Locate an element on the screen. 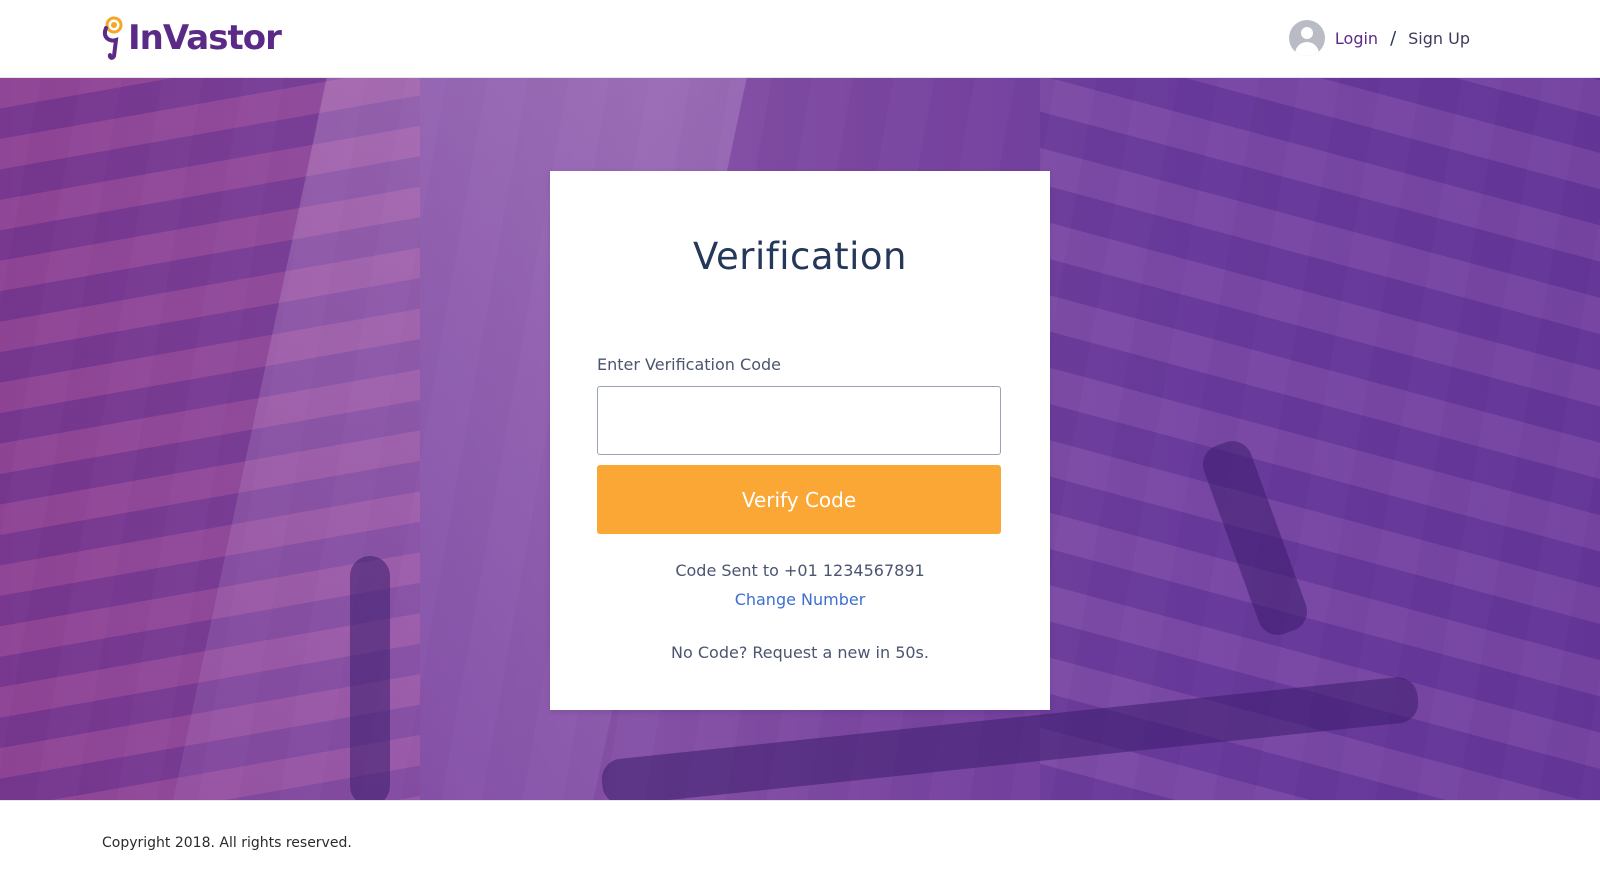  header: InVastor Login / Sign Up is located at coordinates (800, 39).